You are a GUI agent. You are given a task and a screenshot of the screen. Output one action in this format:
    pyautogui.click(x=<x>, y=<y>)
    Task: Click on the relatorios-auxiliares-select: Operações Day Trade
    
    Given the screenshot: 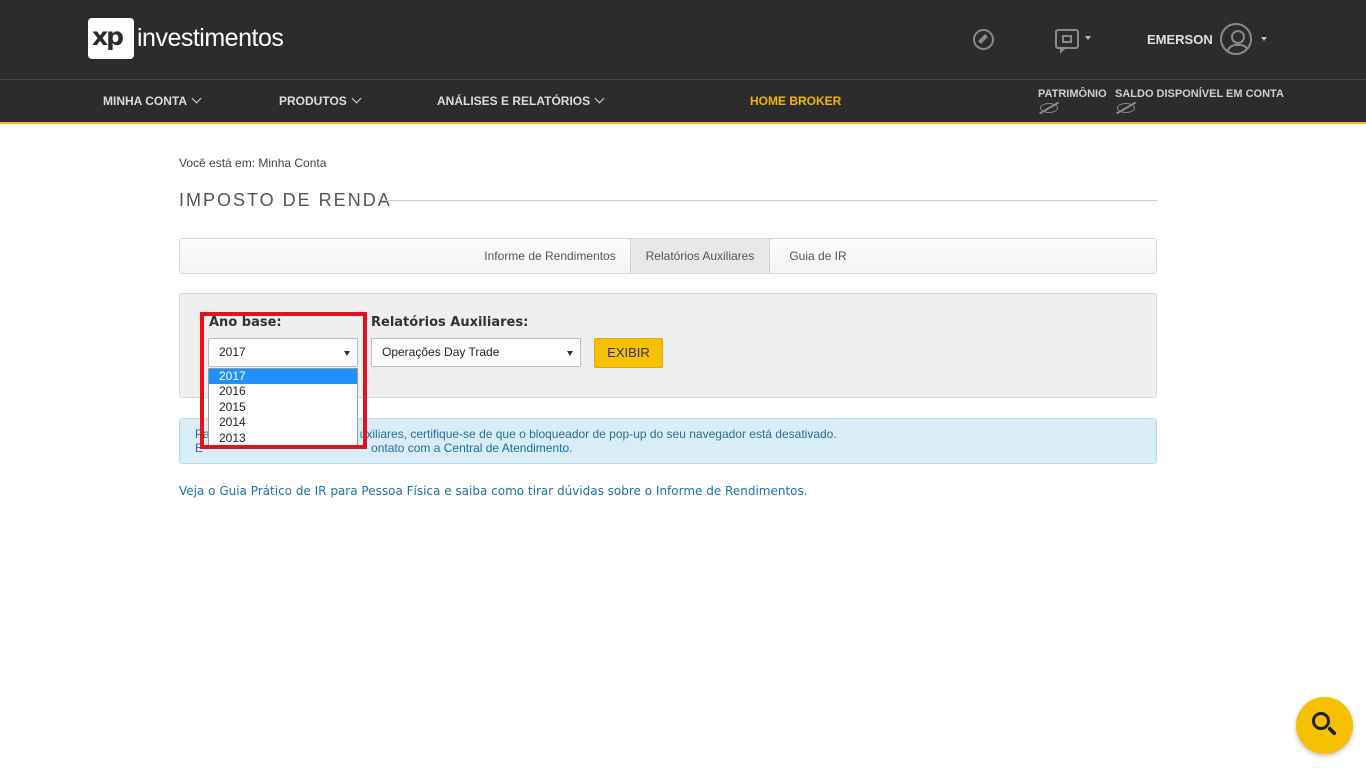 What is the action you would take?
    pyautogui.click(x=476, y=352)
    